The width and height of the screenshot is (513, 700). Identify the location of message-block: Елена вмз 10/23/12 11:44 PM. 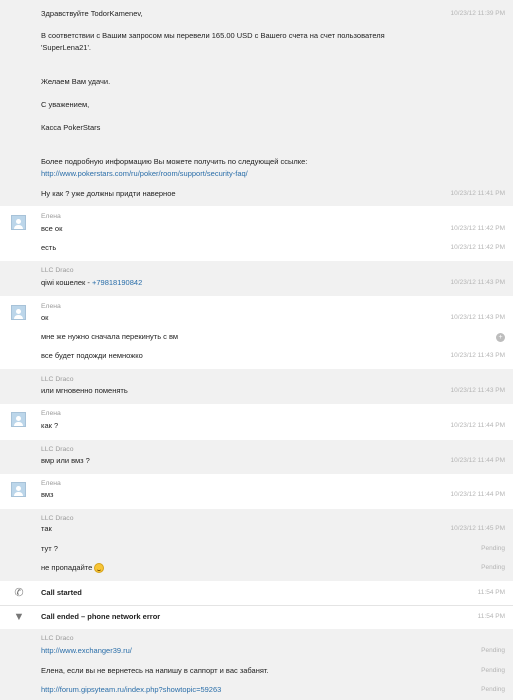
(256, 491).